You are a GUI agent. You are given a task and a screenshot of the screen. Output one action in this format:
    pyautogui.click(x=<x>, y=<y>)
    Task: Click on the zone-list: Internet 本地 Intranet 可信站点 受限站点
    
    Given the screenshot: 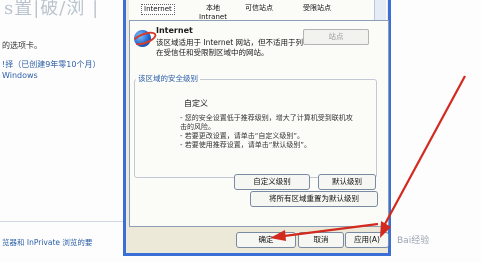 What is the action you would take?
    pyautogui.click(x=258, y=10)
    